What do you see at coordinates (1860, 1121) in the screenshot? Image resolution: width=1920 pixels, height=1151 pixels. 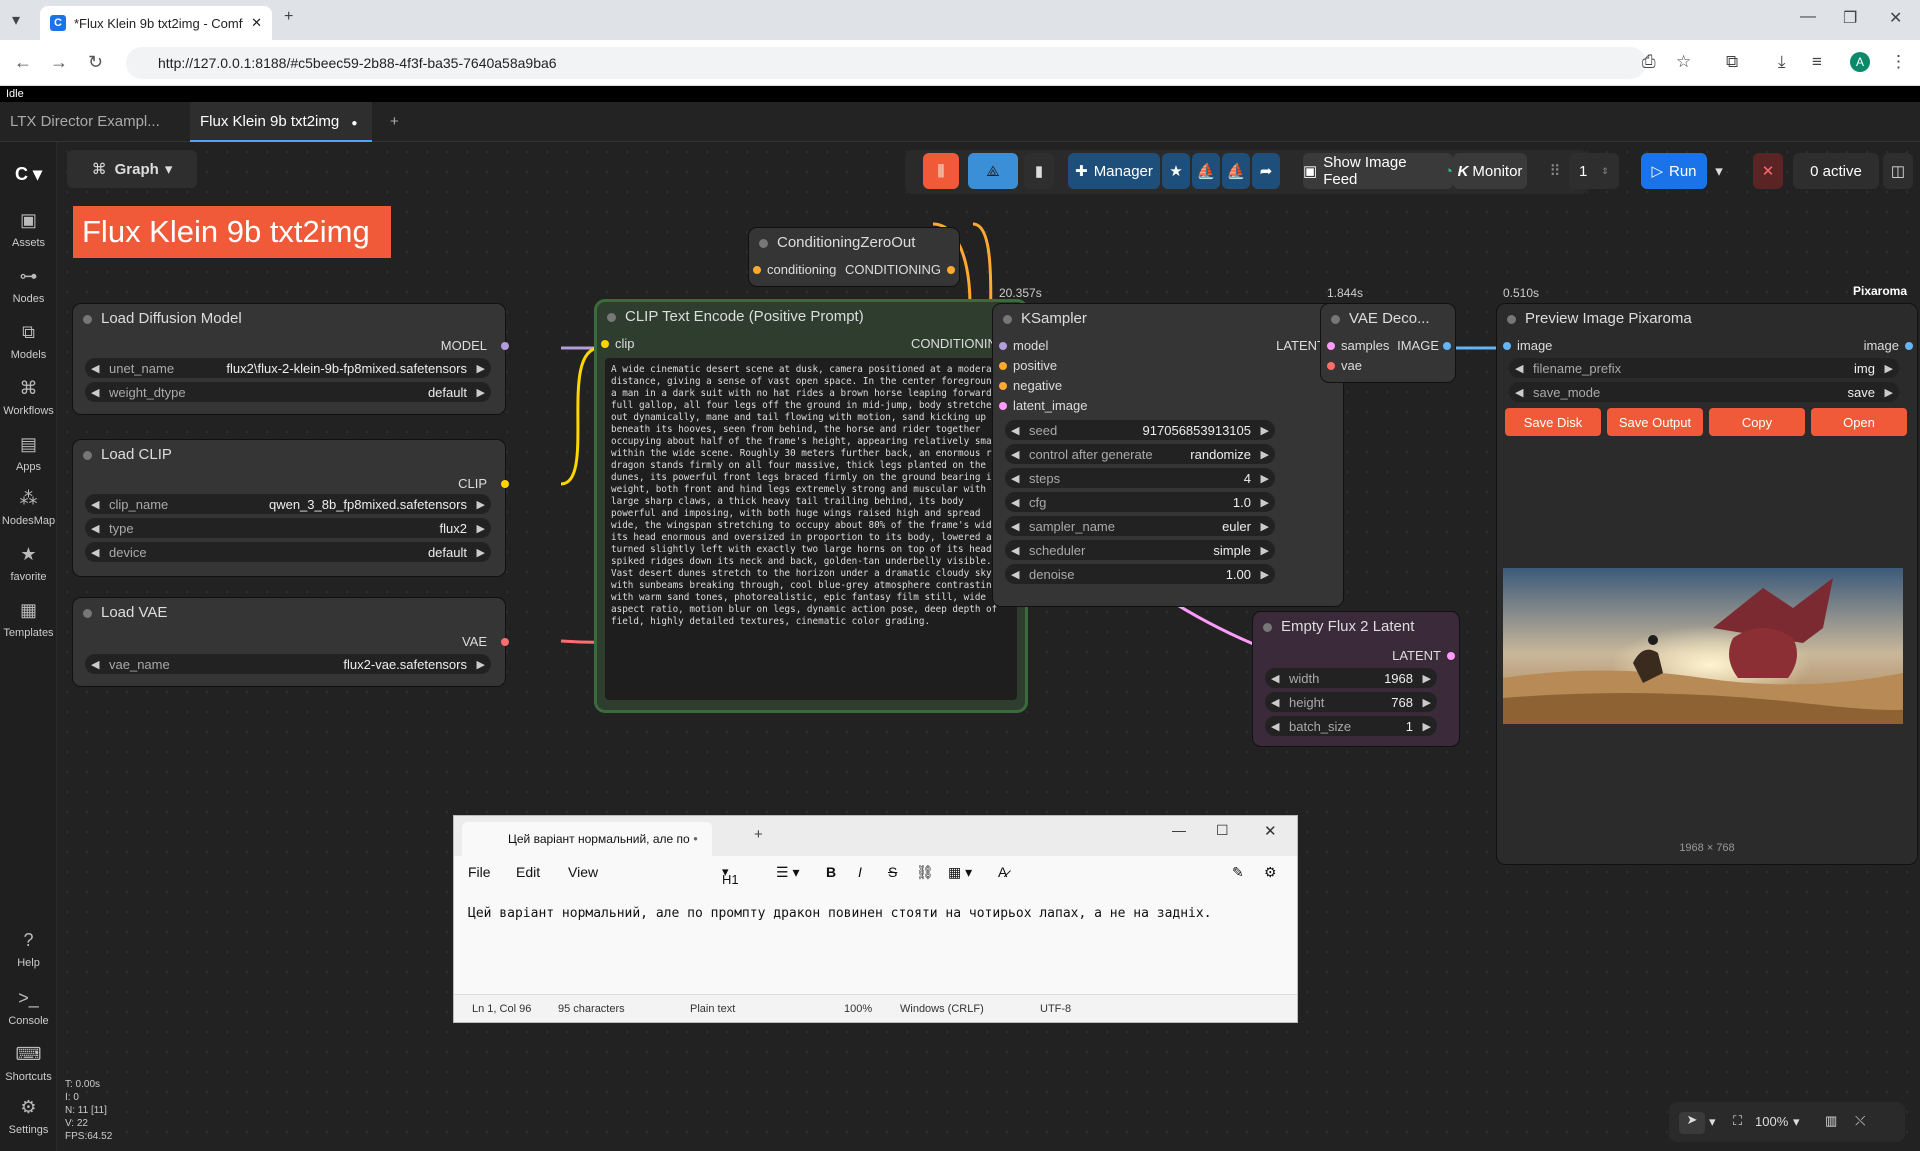 I see `link-visibility-icon: ⤬` at bounding box center [1860, 1121].